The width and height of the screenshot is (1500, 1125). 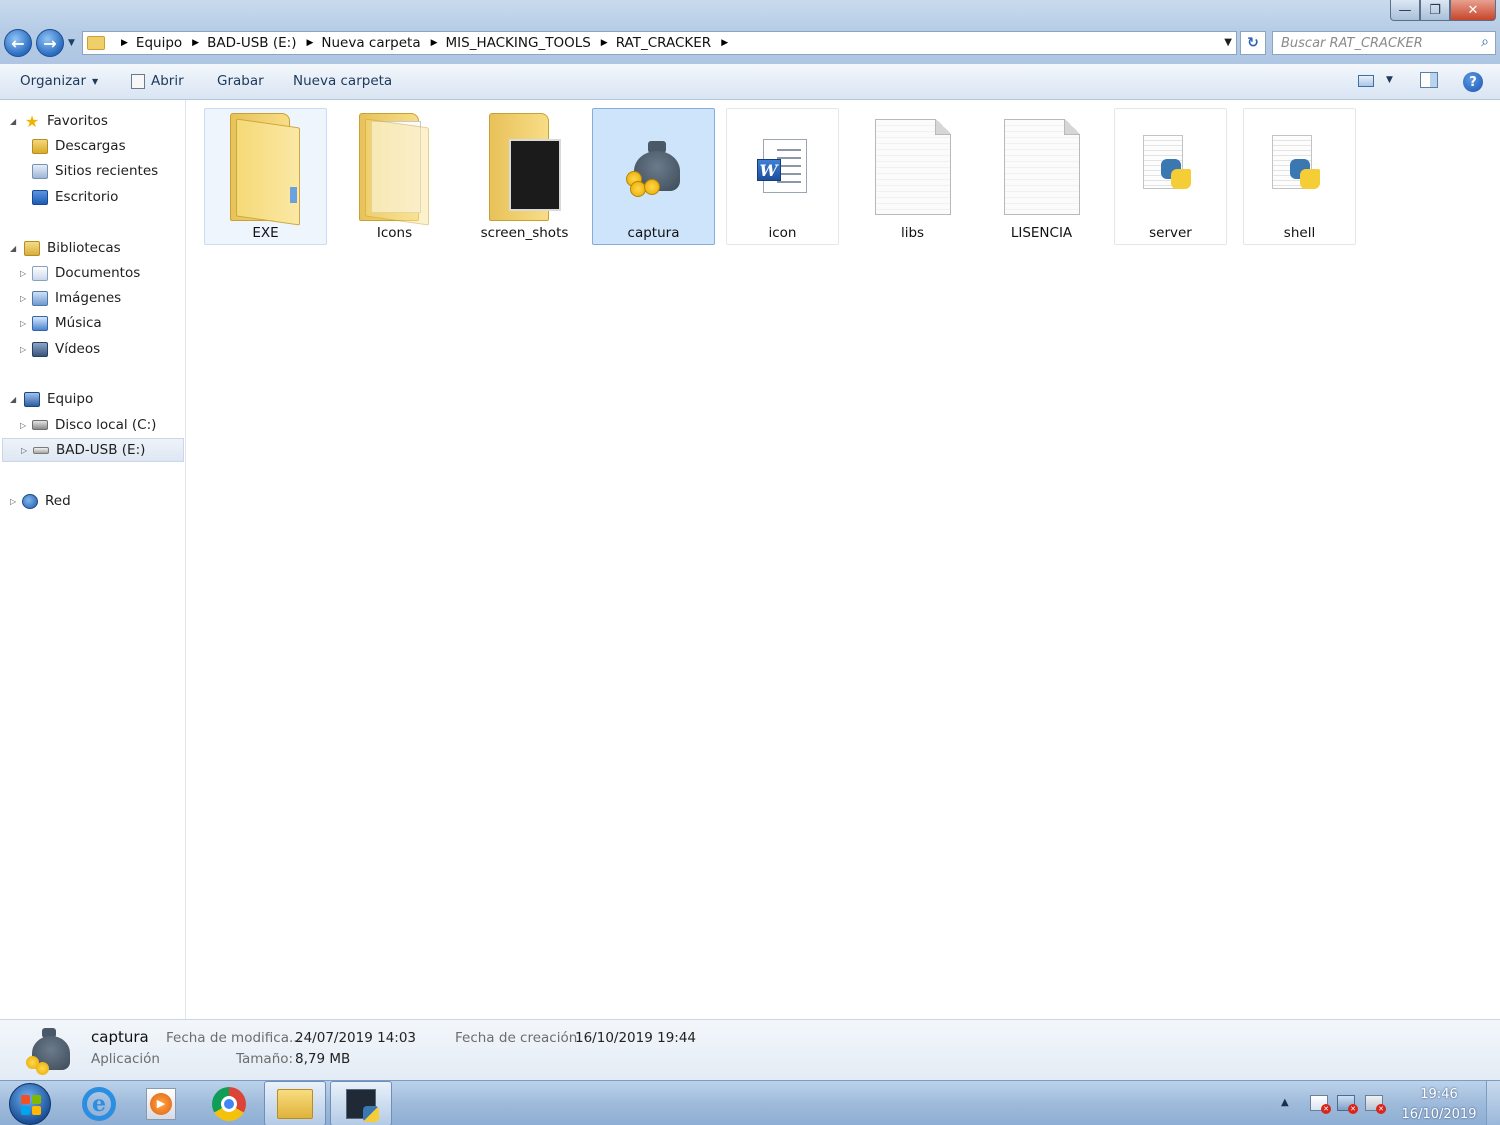 What do you see at coordinates (80, 273) in the screenshot?
I see `nav-documents: ▷ Documentos` at bounding box center [80, 273].